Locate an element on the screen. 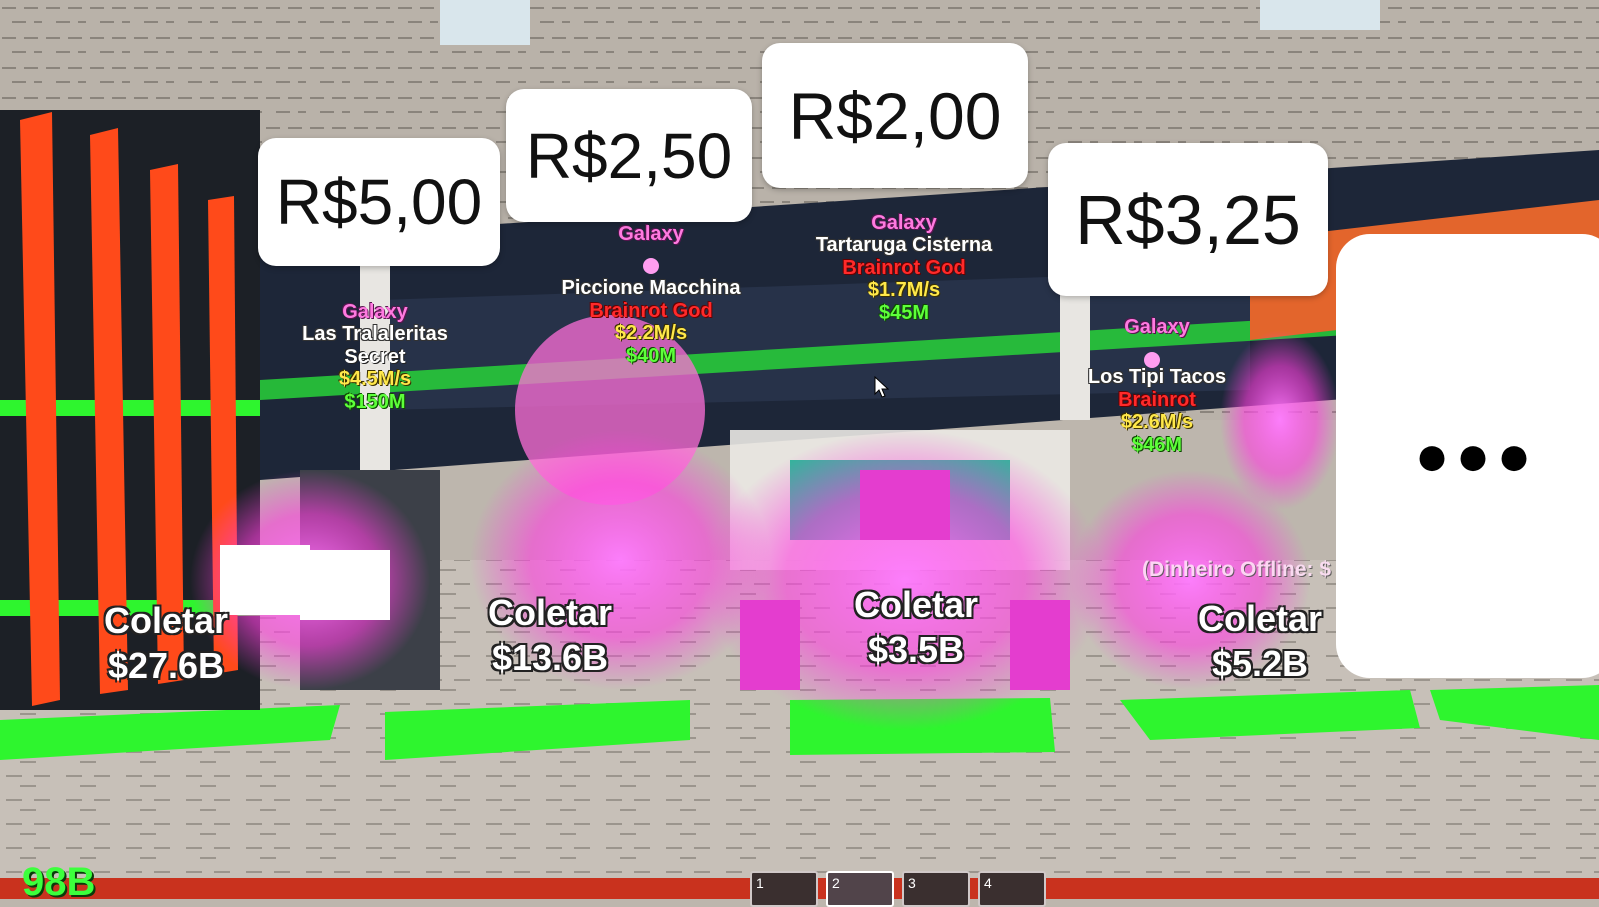 The width and height of the screenshot is (1599, 907). pet-tier: Secret is located at coordinates (375, 356).